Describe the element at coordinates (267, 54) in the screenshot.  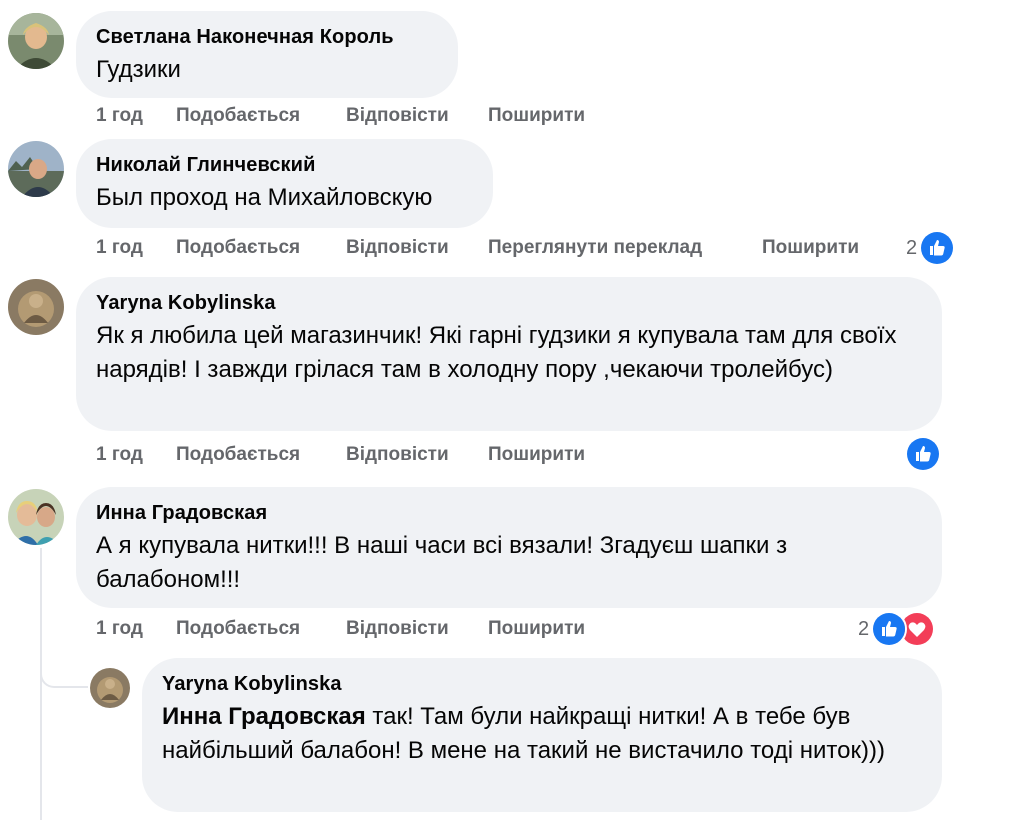
I see `comment-bubble: Светлана Наконечная Король Гудзики` at that location.